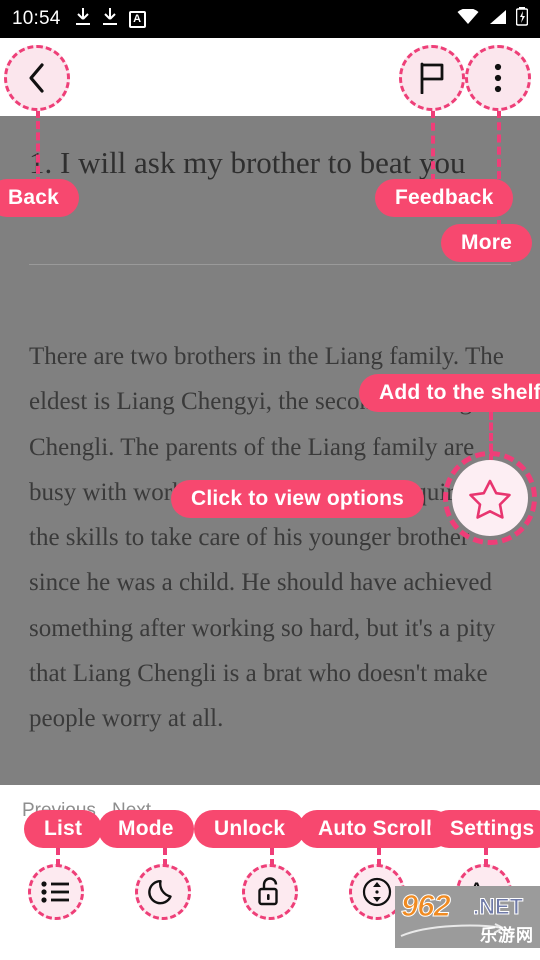 Image resolution: width=540 pixels, height=960 pixels. What do you see at coordinates (298, 499) in the screenshot?
I see `callout-click-options: Click to view options` at bounding box center [298, 499].